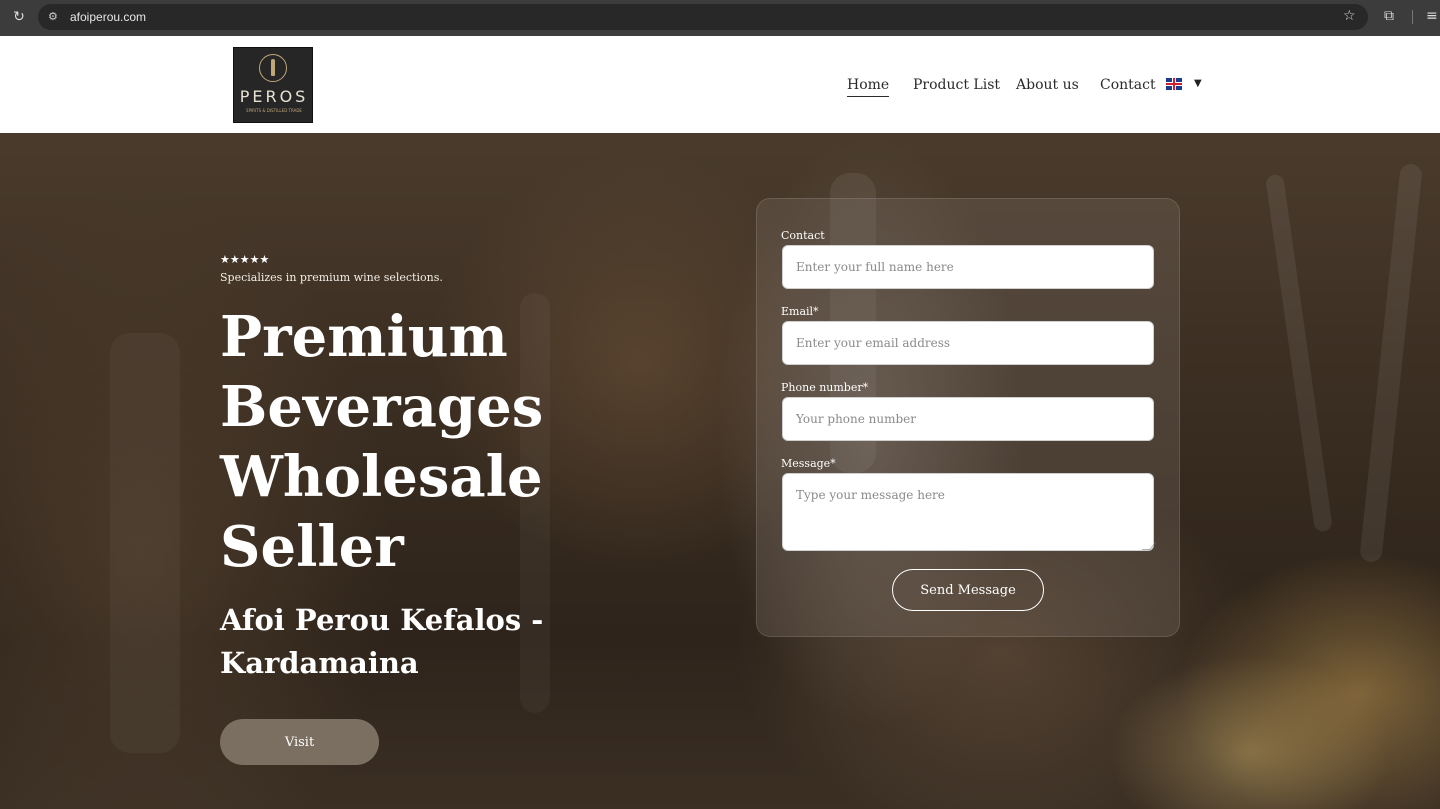 This screenshot has height=809, width=1440. Describe the element at coordinates (108, 17) in the screenshot. I see `url-text: afoiperou.com` at that location.